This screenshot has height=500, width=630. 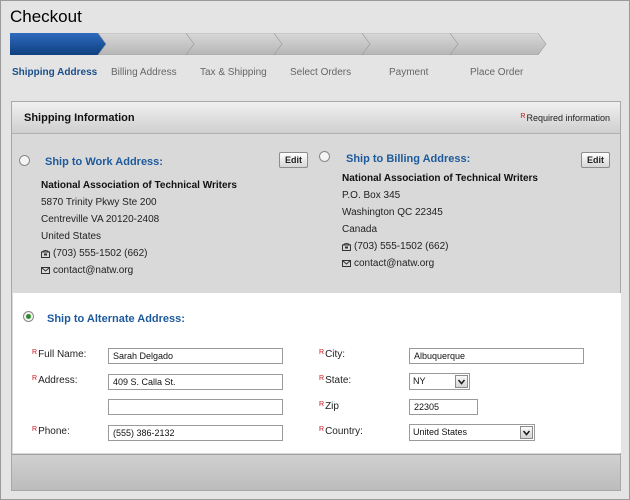 I want to click on city-field, so click(x=496, y=356).